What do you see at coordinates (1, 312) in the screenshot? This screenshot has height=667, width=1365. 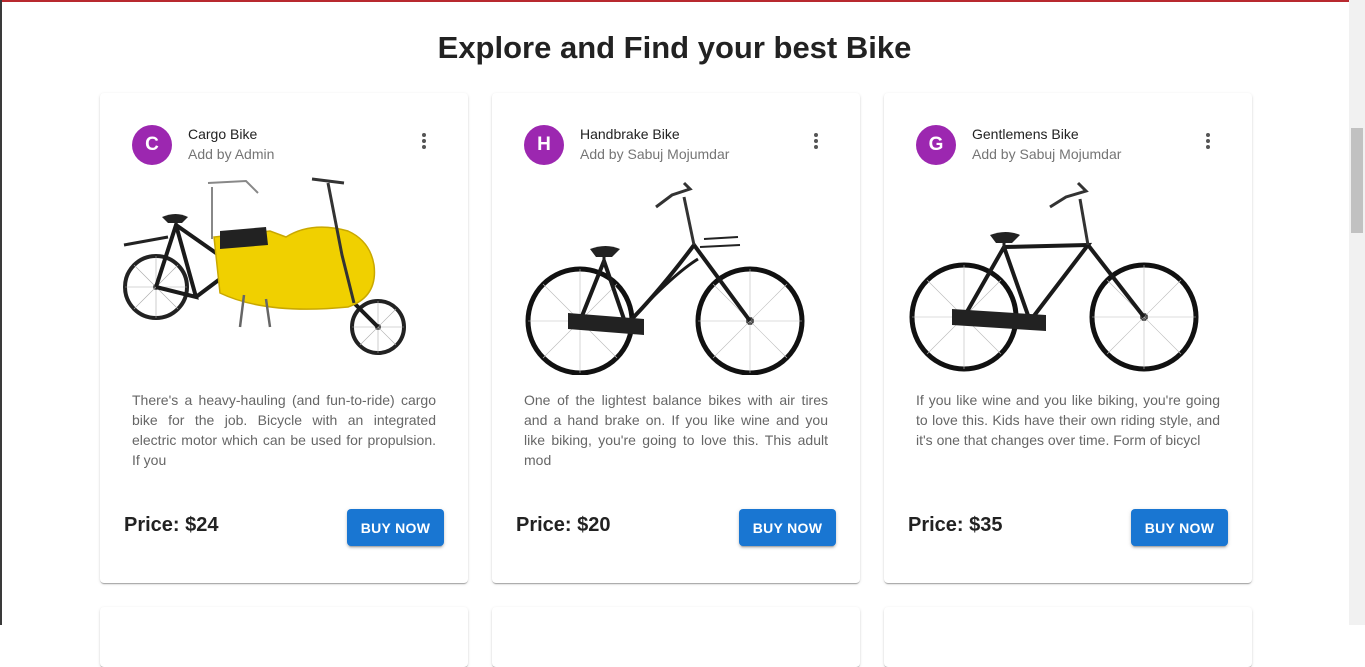 I see `window-left-border` at bounding box center [1, 312].